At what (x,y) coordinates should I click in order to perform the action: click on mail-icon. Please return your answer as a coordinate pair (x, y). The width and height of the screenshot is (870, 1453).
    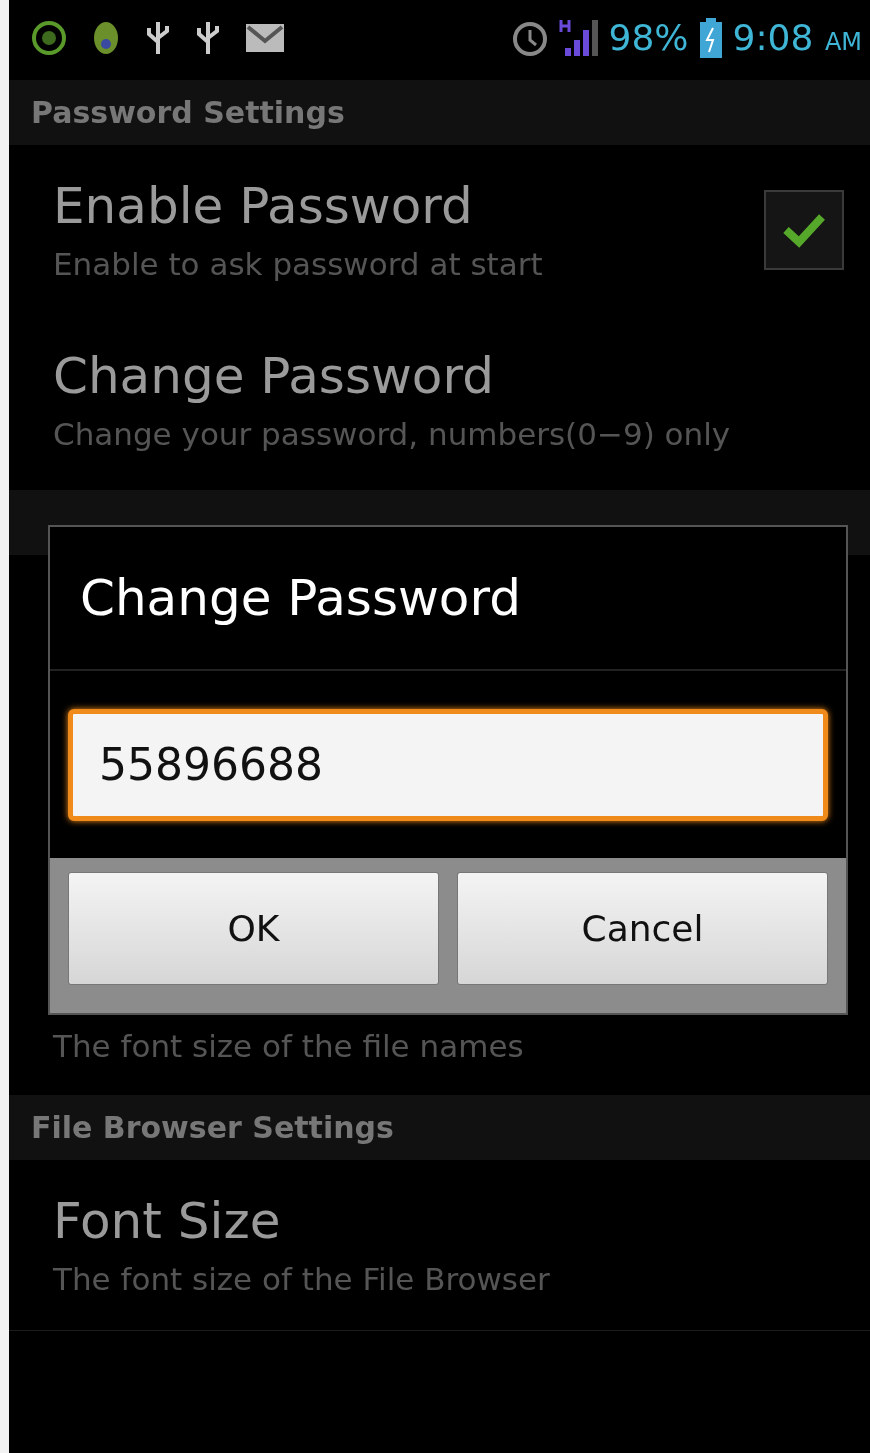
    Looking at the image, I should click on (265, 37).